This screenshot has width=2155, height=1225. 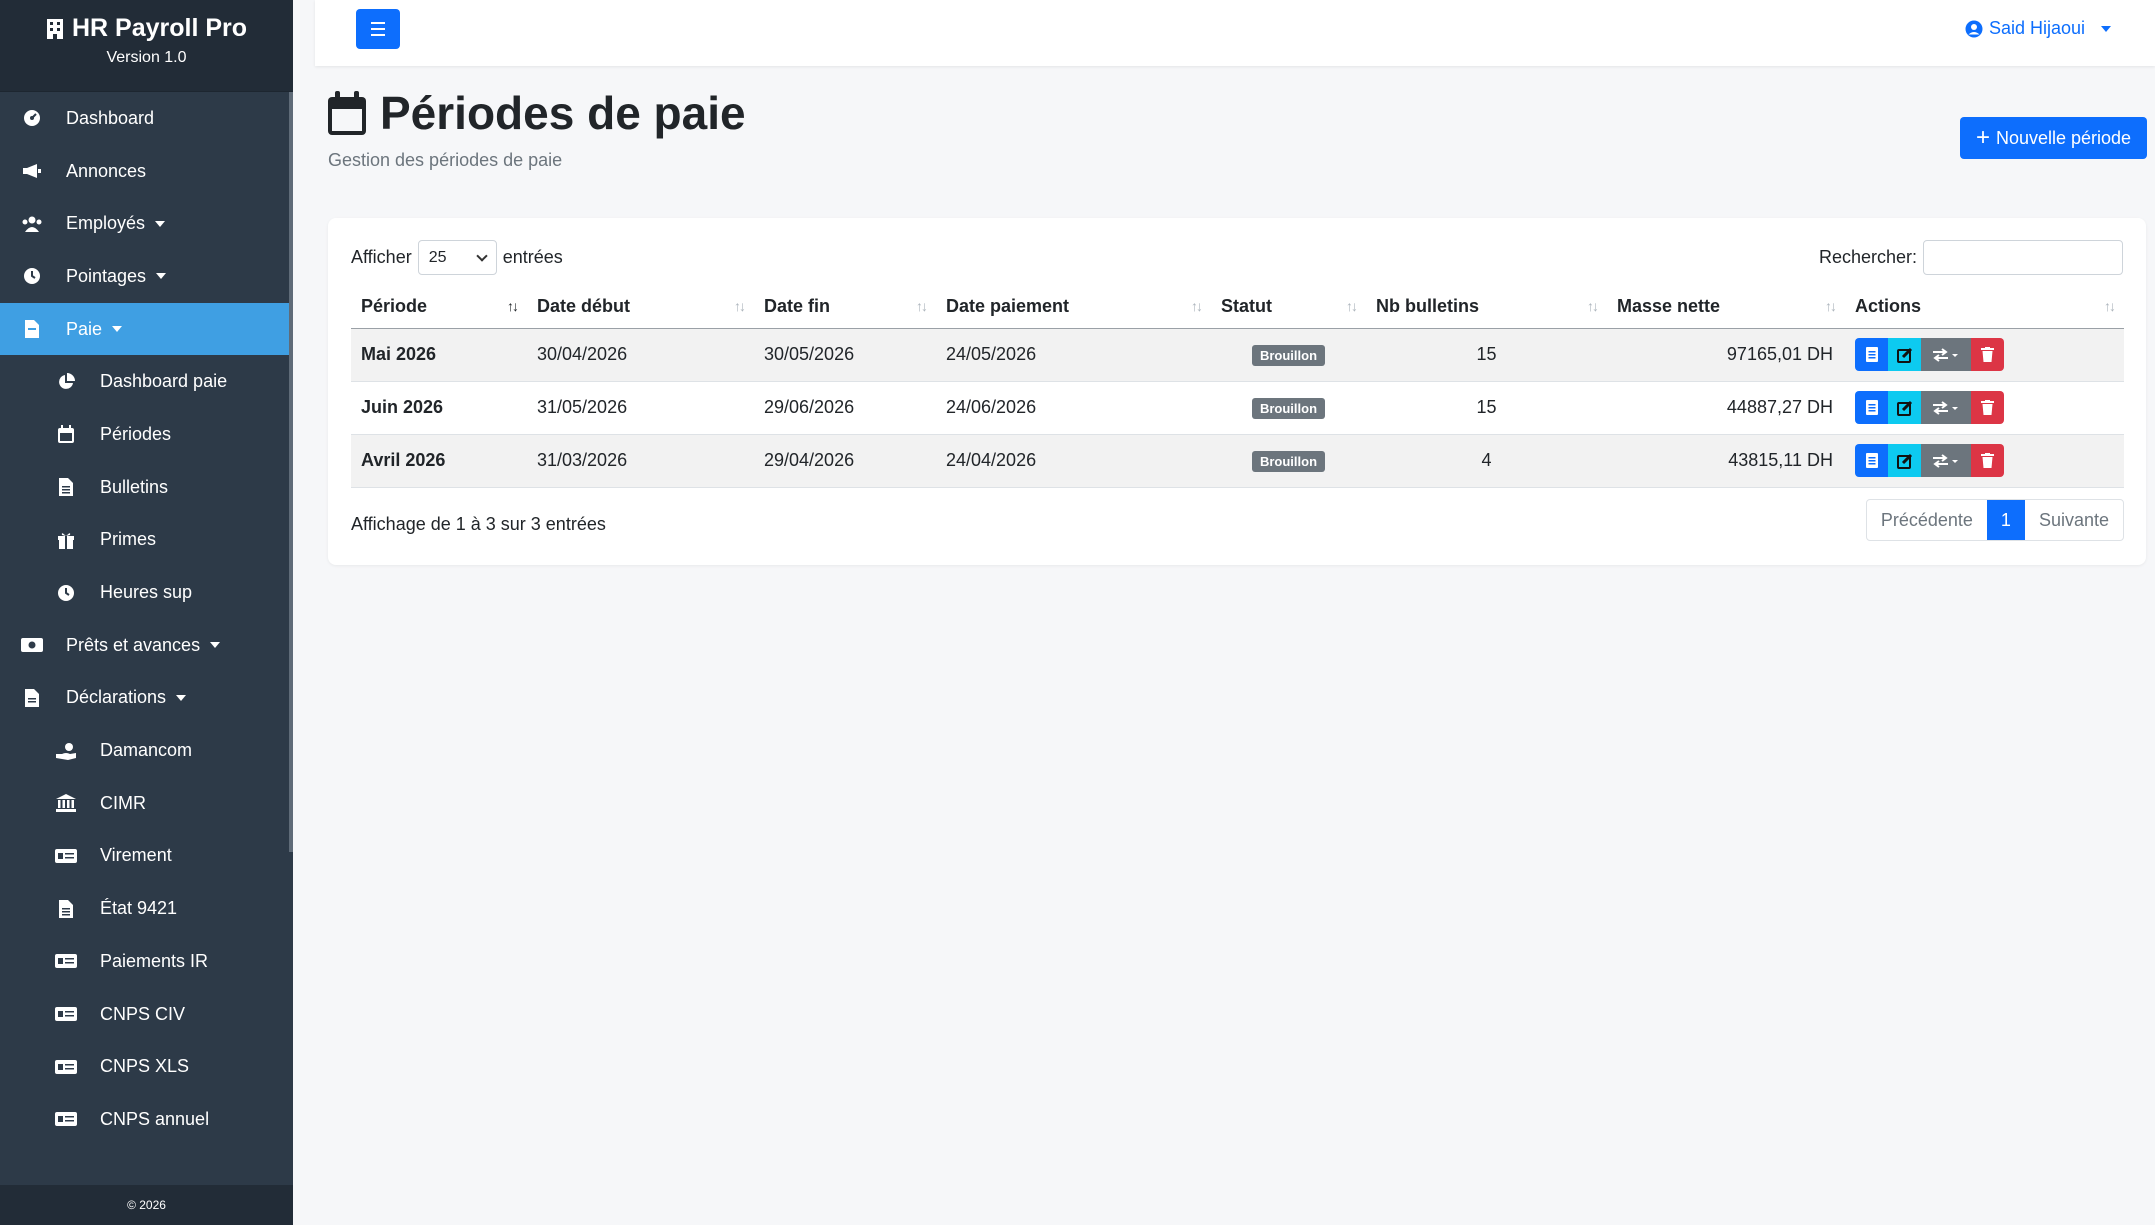 I want to click on topbar: Said Hijaoui, so click(x=1235, y=33).